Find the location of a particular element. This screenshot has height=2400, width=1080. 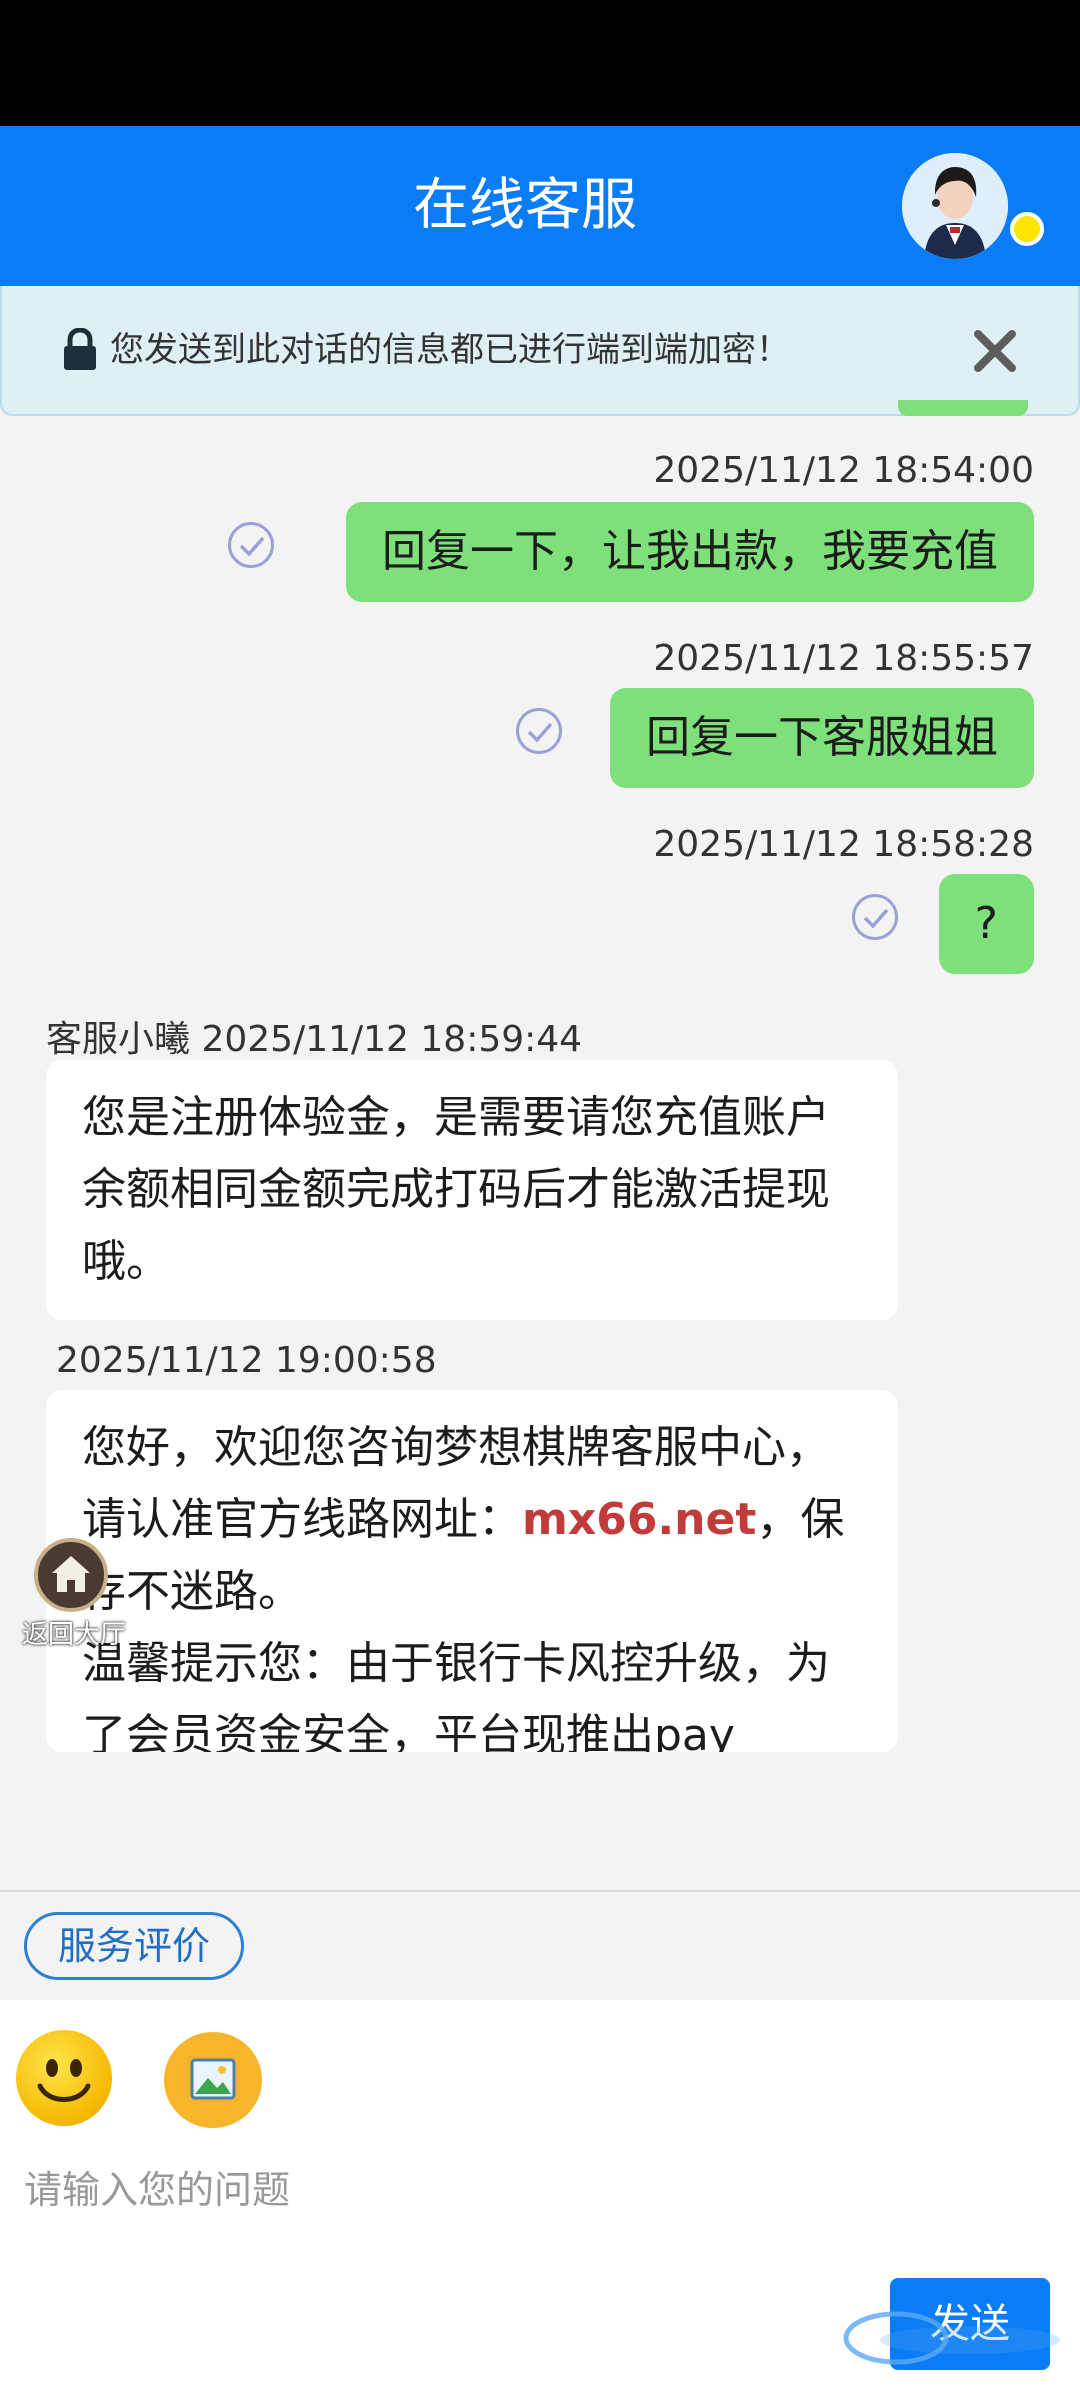

website-link: mx66.net is located at coordinates (639, 1519).